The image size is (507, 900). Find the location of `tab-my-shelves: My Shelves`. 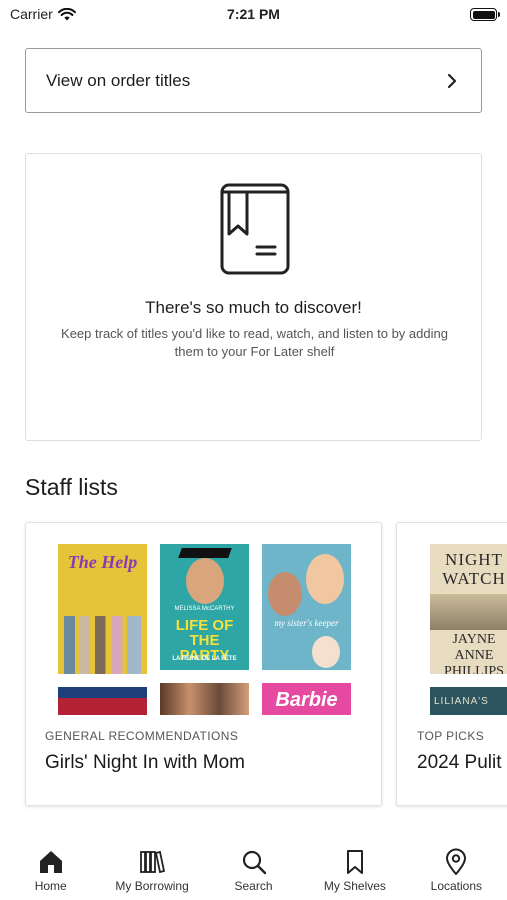

tab-my-shelves: My Shelves is located at coordinates (354, 865).